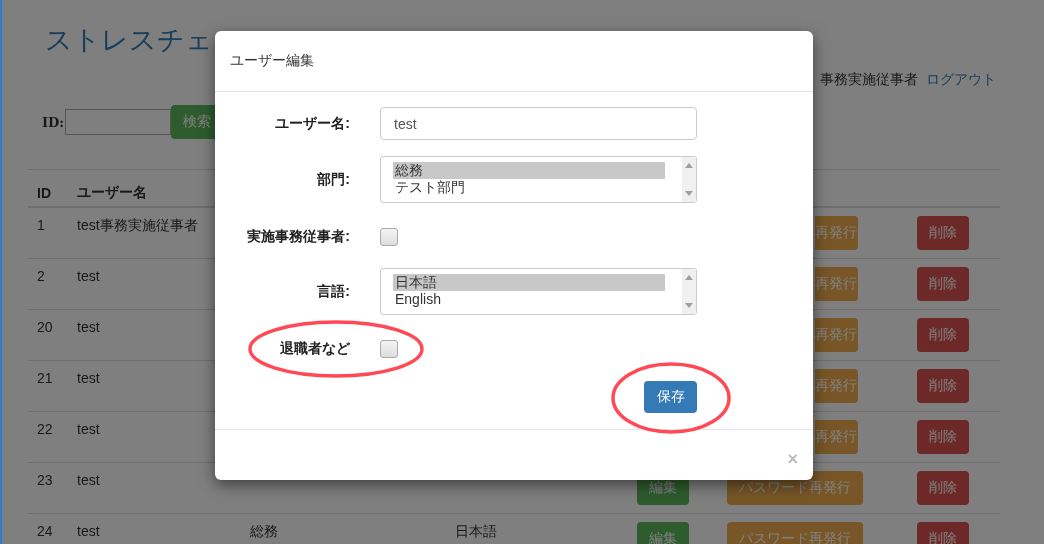 The width and height of the screenshot is (1044, 544). What do you see at coordinates (129, 40) in the screenshot?
I see `page-title: ストレスチェ` at bounding box center [129, 40].